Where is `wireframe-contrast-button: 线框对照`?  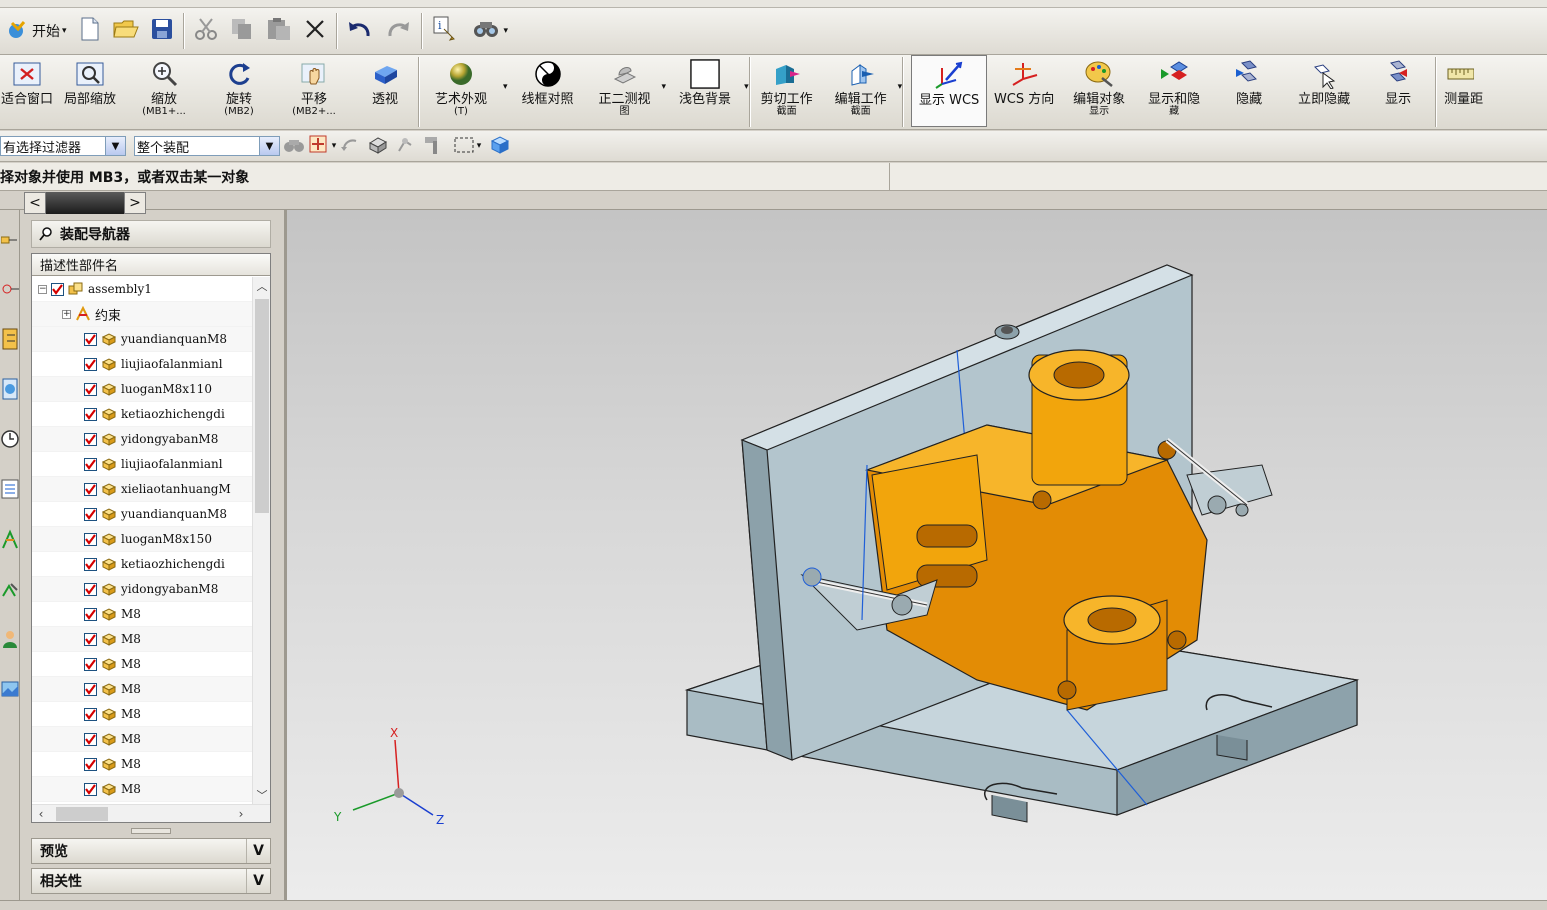 wireframe-contrast-button: 线框对照 is located at coordinates (548, 91).